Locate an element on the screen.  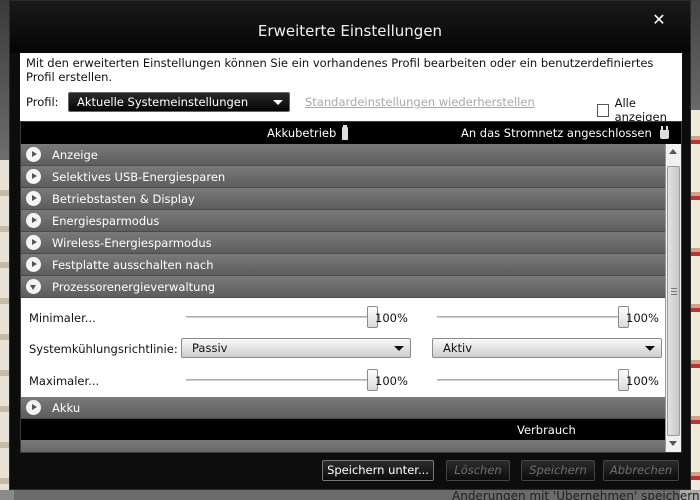
maximal-plugged-slider is located at coordinates (533, 380).